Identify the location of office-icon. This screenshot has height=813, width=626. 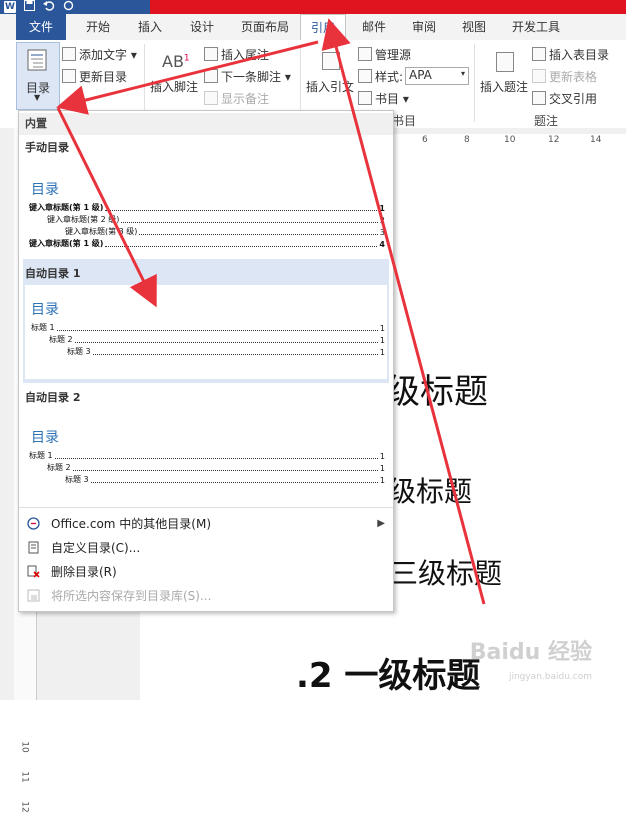
(33, 523).